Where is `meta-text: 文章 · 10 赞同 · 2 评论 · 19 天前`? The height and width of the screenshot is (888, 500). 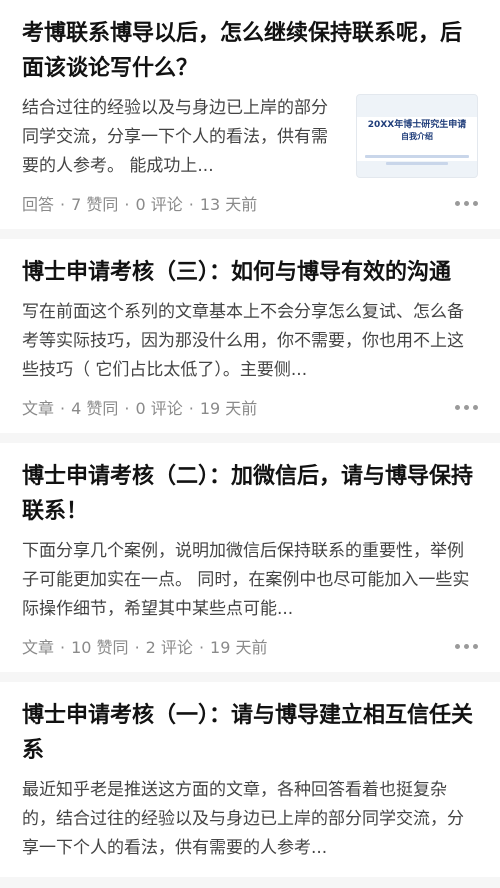
meta-text: 文章 · 10 赞同 · 2 评论 · 19 天前 is located at coordinates (235, 646).